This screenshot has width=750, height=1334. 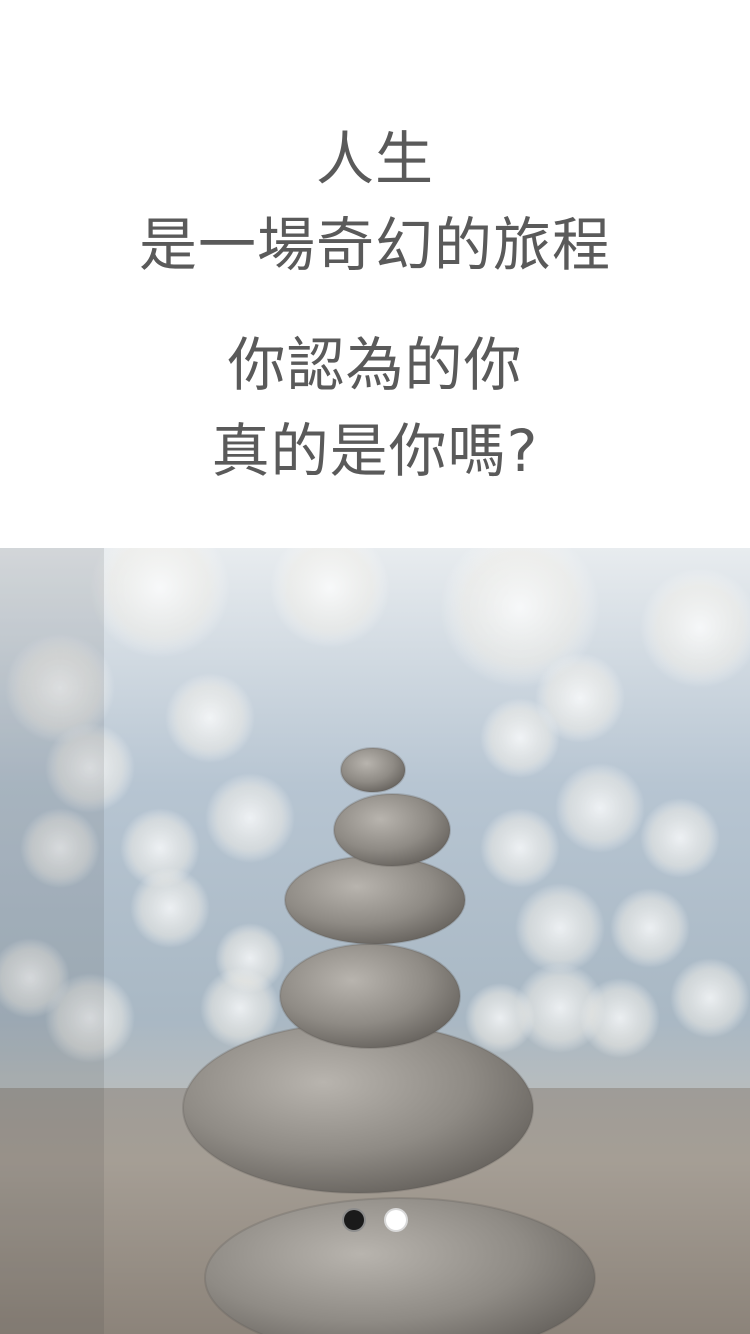 What do you see at coordinates (375, 408) in the screenshot?
I see `intro-question: 你認為的你 真的是你嗎?` at bounding box center [375, 408].